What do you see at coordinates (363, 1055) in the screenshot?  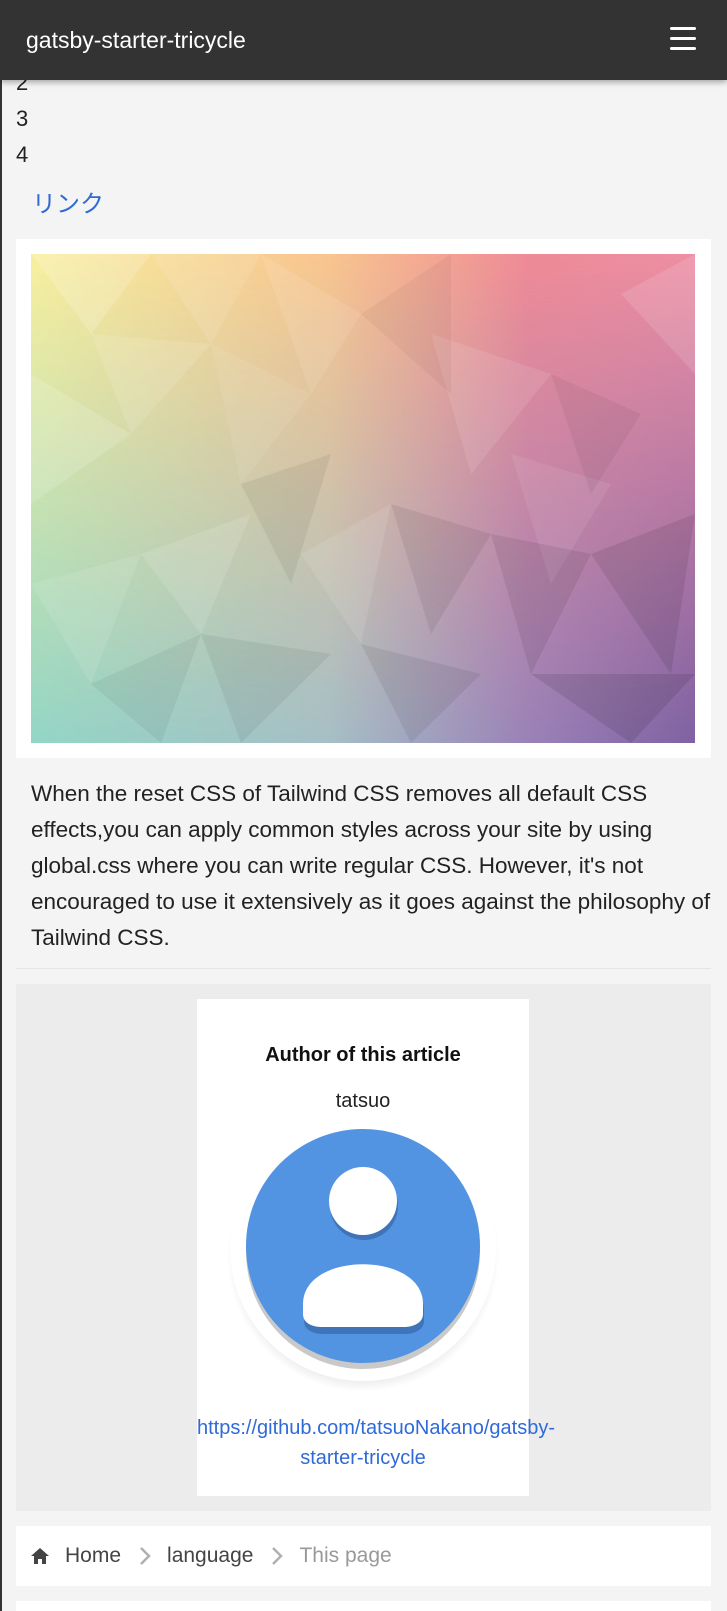 I see `author-heading: Author of this article` at bounding box center [363, 1055].